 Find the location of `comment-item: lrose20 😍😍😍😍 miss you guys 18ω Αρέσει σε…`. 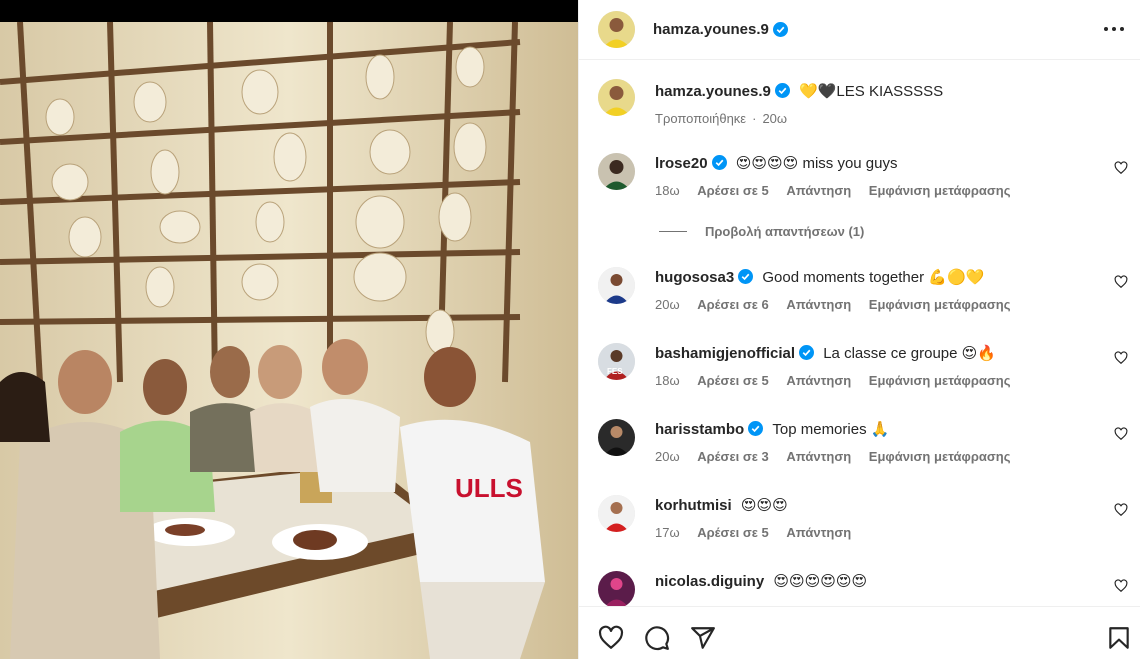

comment-item: lrose20 😍😍😍😍 miss you guys 18ω Αρέσει σε… is located at coordinates (863, 178).